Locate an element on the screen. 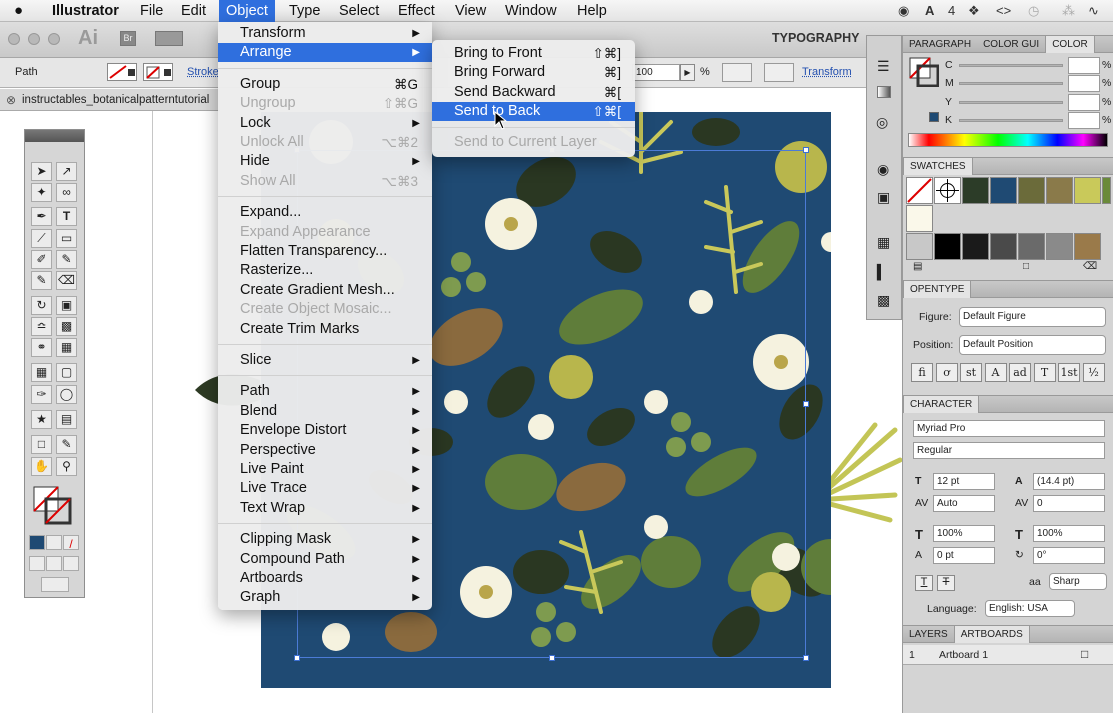  color-chip is located at coordinates (934, 117).